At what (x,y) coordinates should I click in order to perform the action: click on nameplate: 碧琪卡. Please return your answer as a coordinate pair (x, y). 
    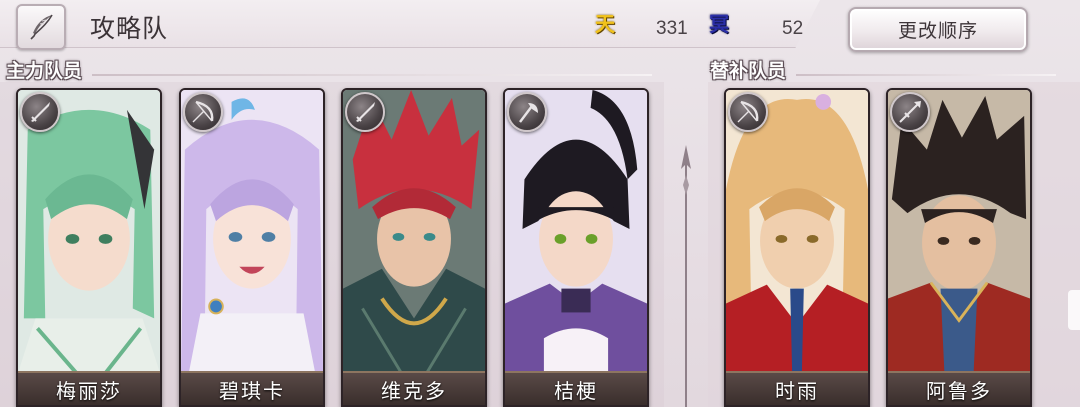
    Looking at the image, I should click on (252, 388).